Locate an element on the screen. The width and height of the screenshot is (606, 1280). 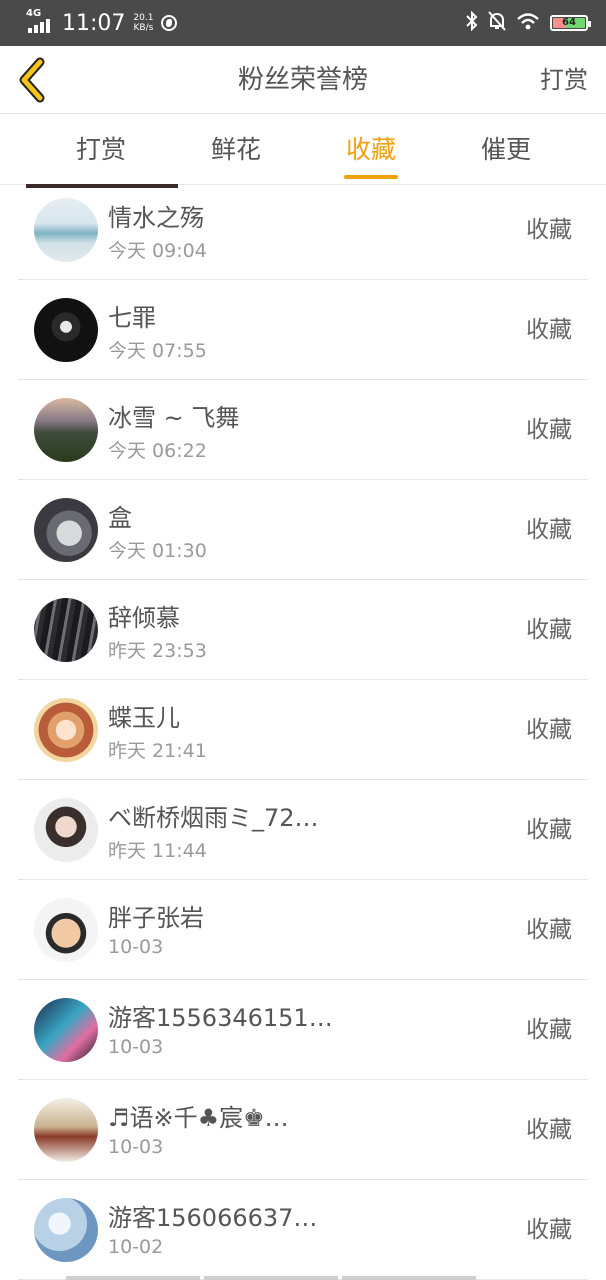
timestamp: 今天 06:22 is located at coordinates (157, 451).